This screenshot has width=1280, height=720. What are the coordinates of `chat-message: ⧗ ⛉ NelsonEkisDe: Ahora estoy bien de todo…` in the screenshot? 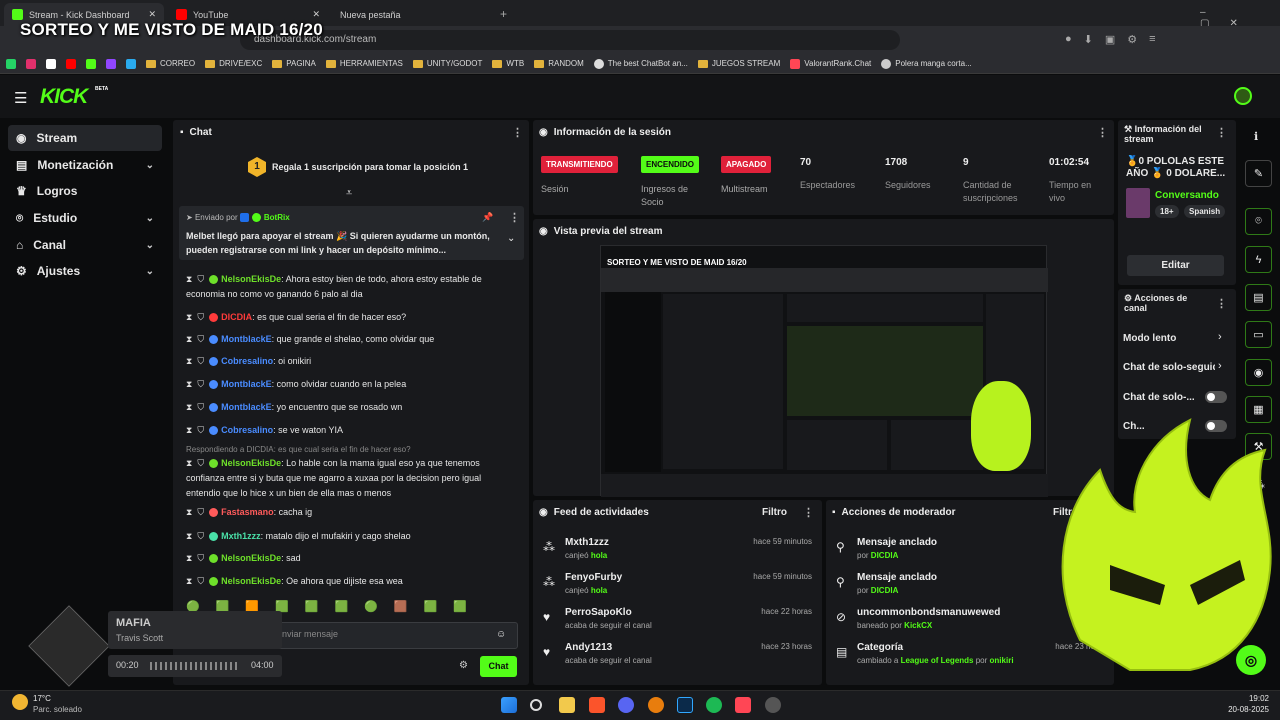 It's located at (351, 287).